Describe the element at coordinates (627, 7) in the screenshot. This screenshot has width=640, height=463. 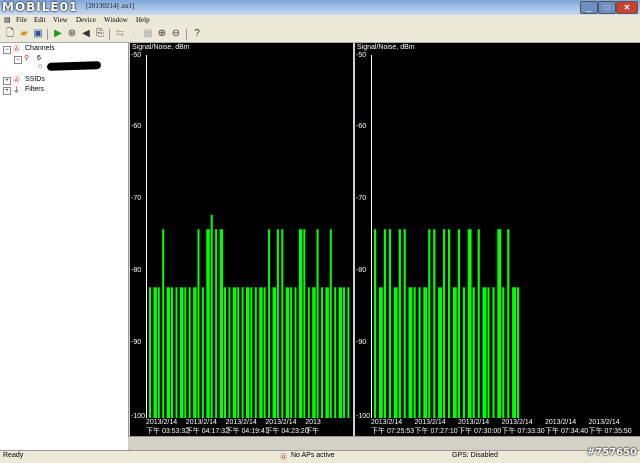
I see `close-button: ✕` at that location.